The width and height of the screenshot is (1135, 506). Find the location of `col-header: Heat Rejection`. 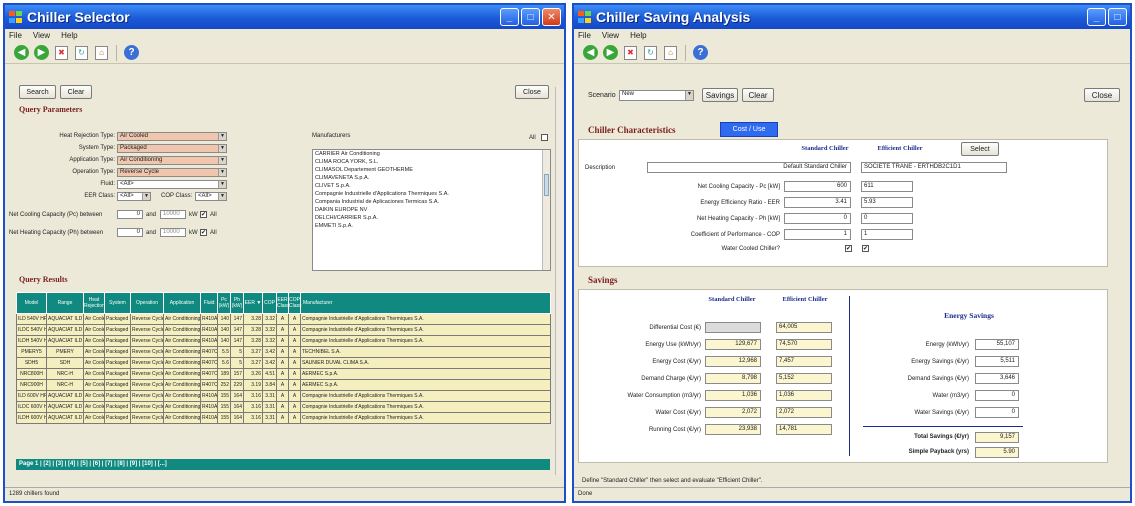

col-header: Heat Rejection is located at coordinates (94, 303).